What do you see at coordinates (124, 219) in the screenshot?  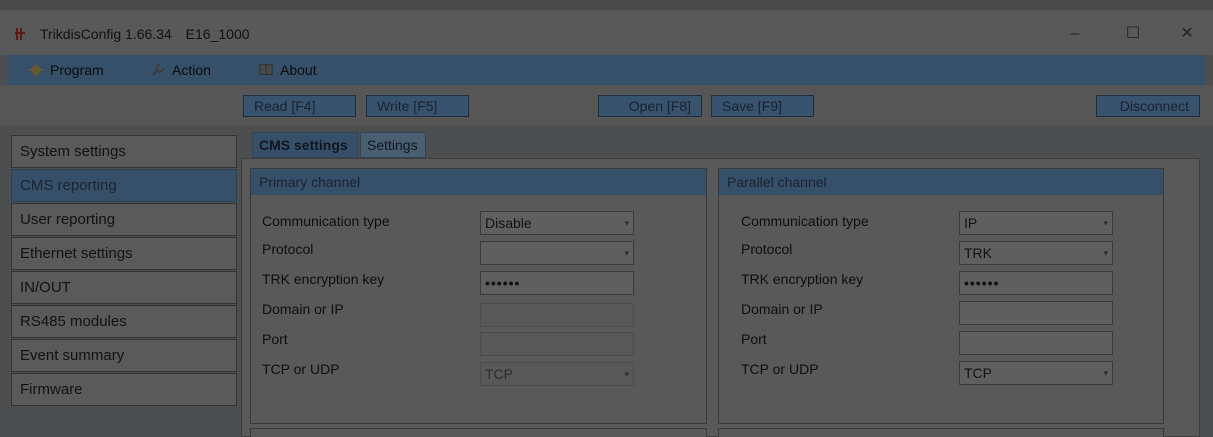 I see `sidebar-item-user-reporting: User reporting` at bounding box center [124, 219].